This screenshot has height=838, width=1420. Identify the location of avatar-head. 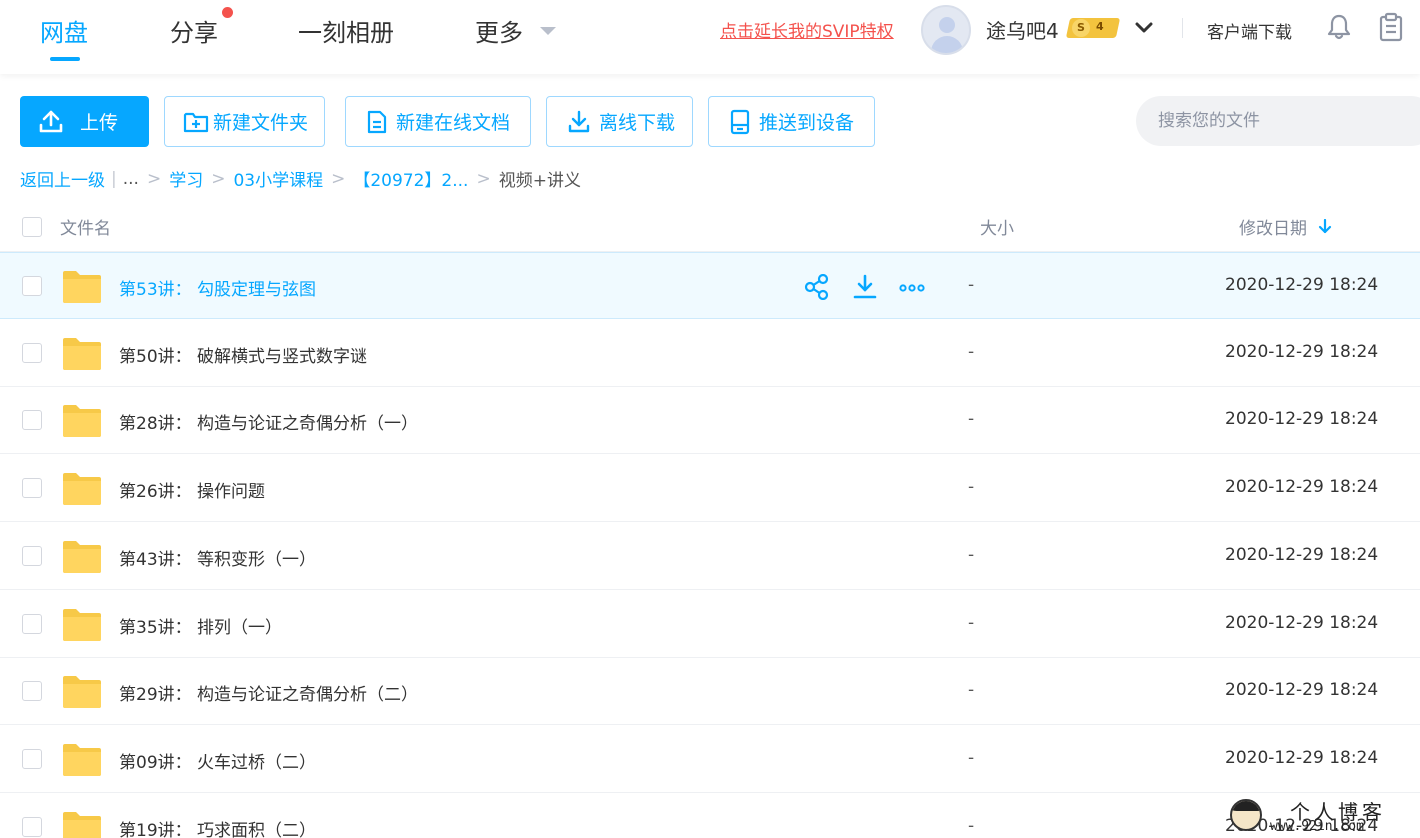
(947, 25).